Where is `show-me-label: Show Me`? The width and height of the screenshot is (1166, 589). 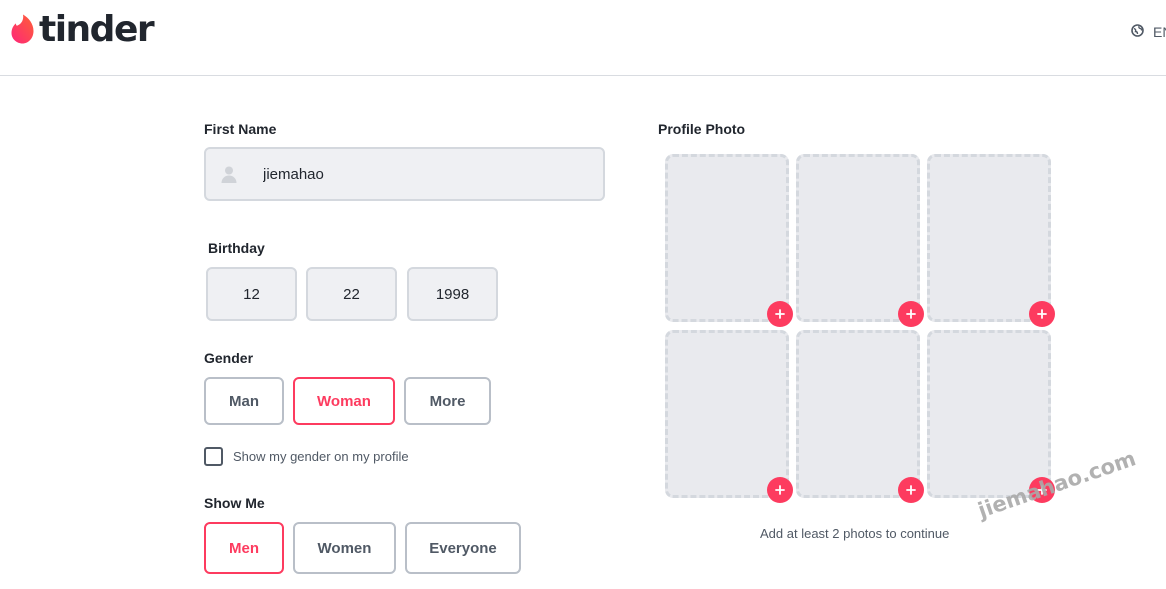 show-me-label: Show Me is located at coordinates (234, 503).